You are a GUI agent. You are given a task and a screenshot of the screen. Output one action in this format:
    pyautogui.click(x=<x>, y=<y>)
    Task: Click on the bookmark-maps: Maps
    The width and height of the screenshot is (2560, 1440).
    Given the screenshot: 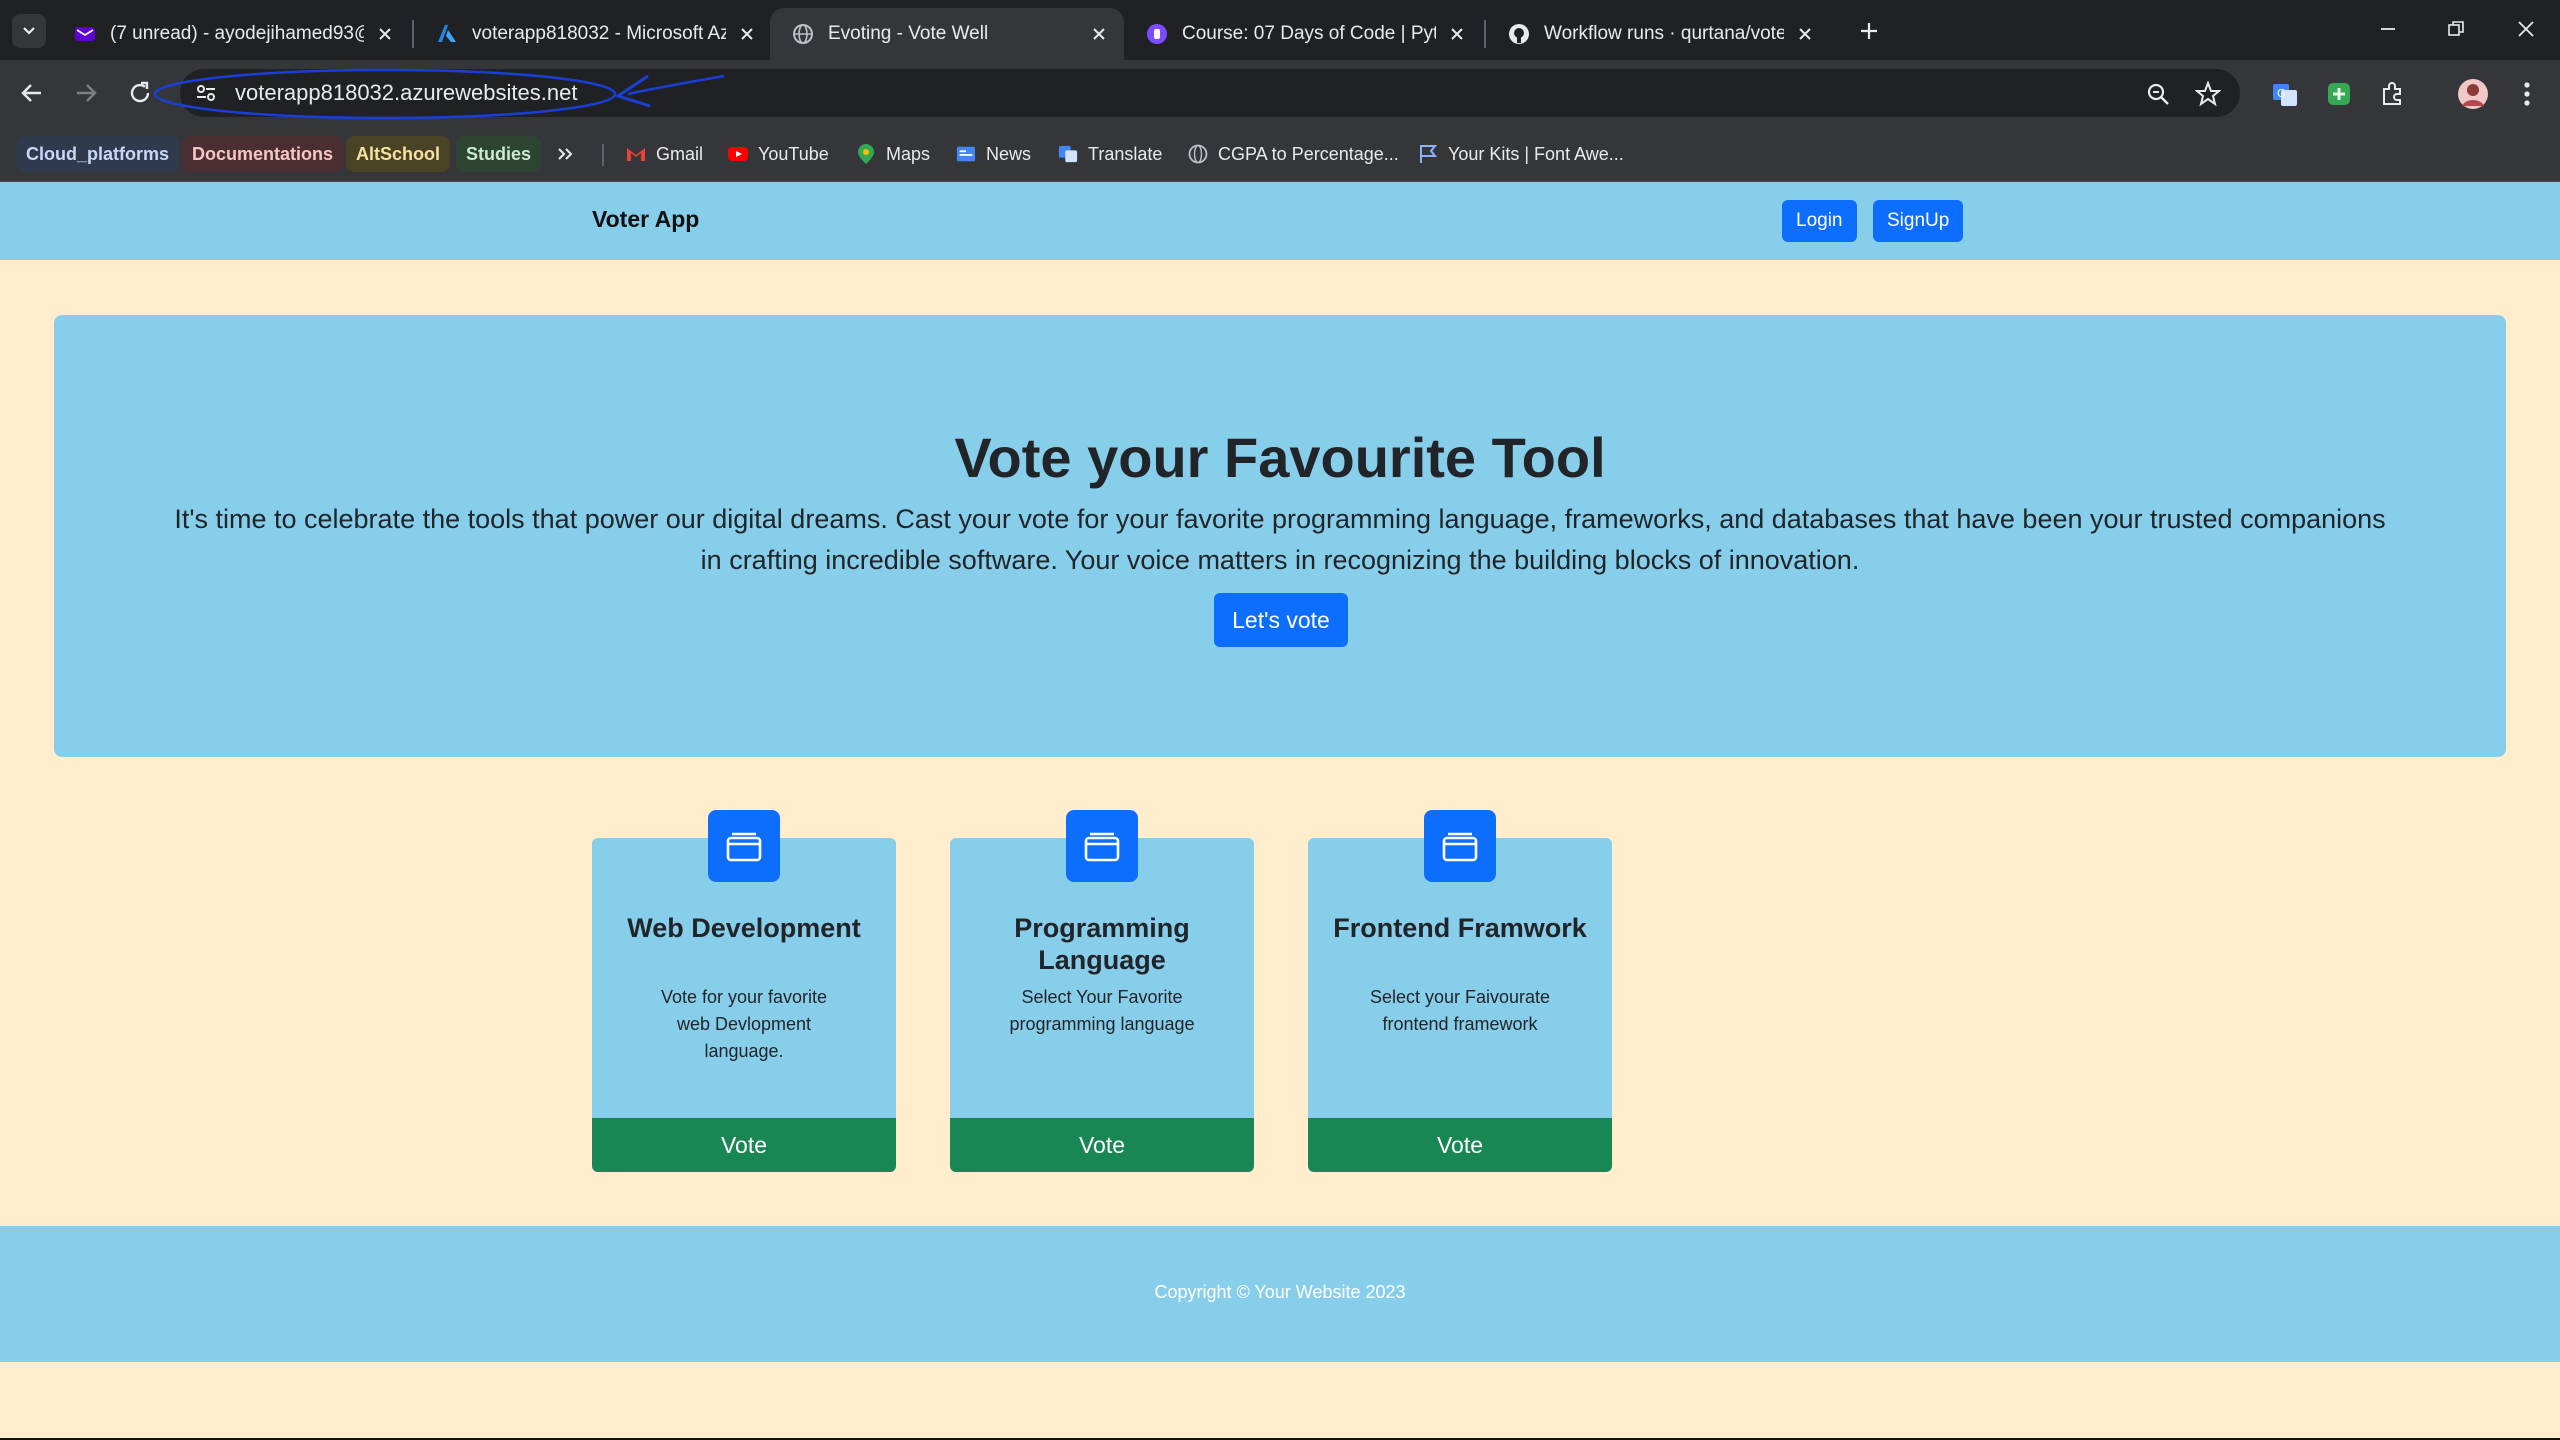 What is the action you would take?
    pyautogui.click(x=893, y=154)
    